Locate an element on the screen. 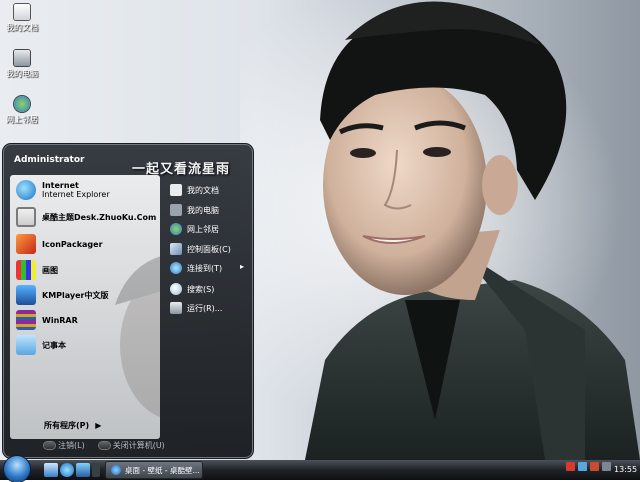 The width and height of the screenshot is (640, 482). logoff-label: 注销(L) is located at coordinates (71, 445).